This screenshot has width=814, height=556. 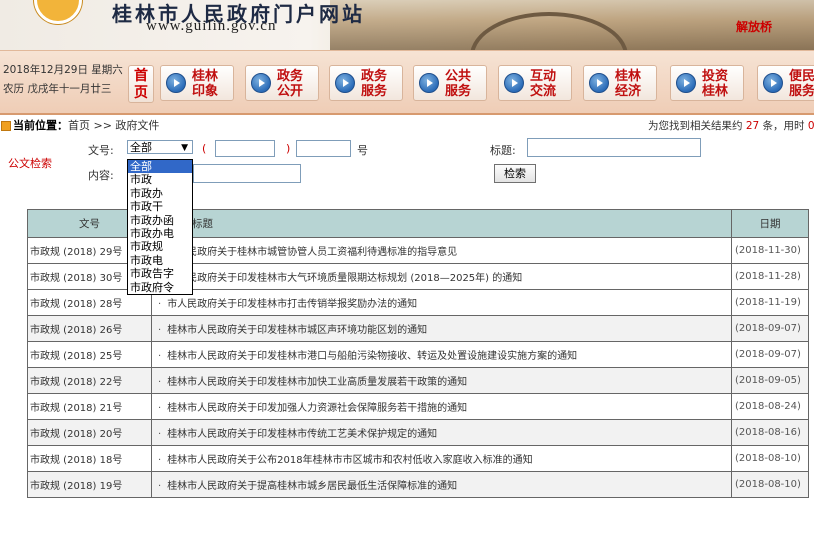 I want to click on breadcrumb-path: 首页 >> 政府文件, so click(x=113, y=125).